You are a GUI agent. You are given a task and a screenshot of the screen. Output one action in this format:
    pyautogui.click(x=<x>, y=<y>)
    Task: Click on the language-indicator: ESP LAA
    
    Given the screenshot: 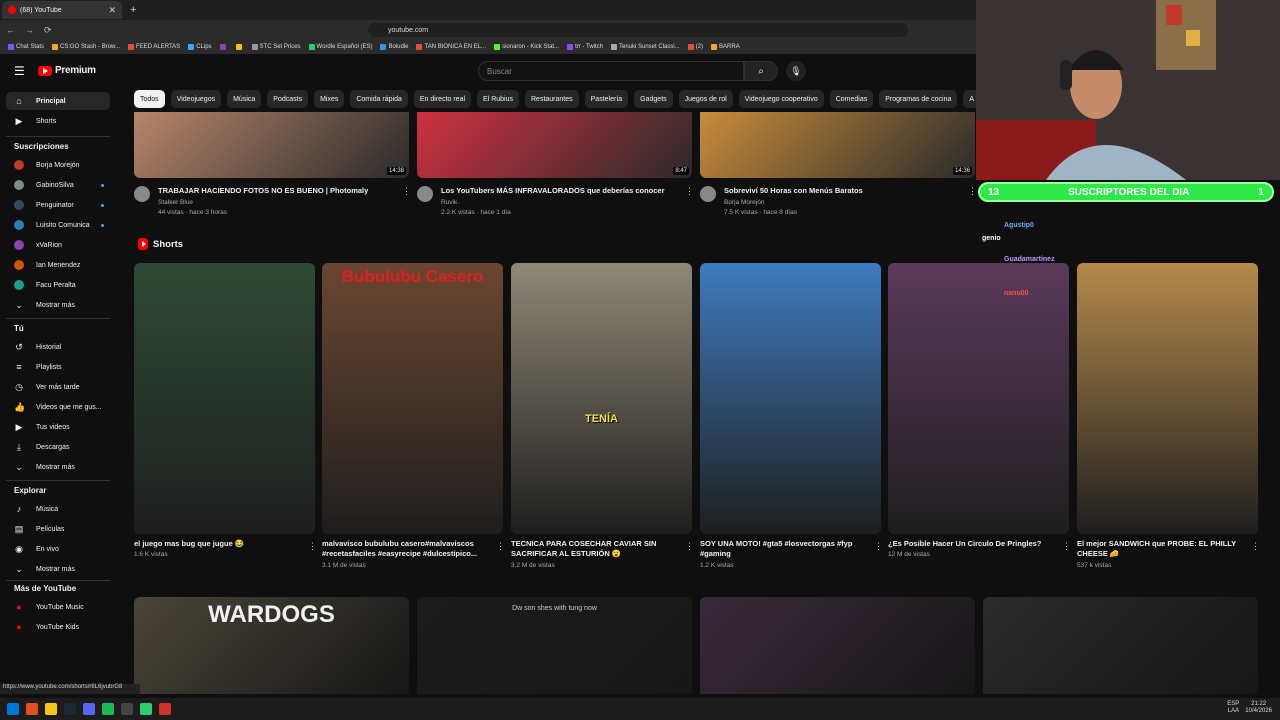 What is the action you would take?
    pyautogui.click(x=1233, y=708)
    